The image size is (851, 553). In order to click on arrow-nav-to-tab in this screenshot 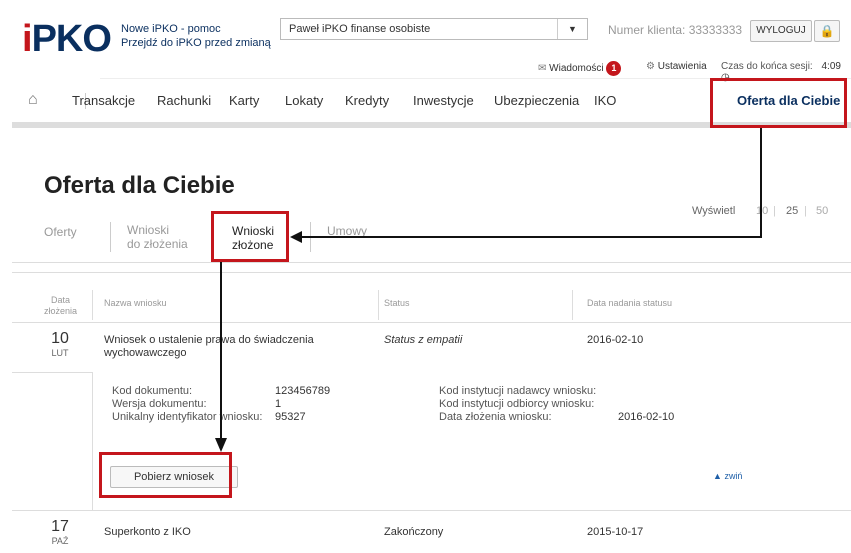, I will do `click(531, 183)`.